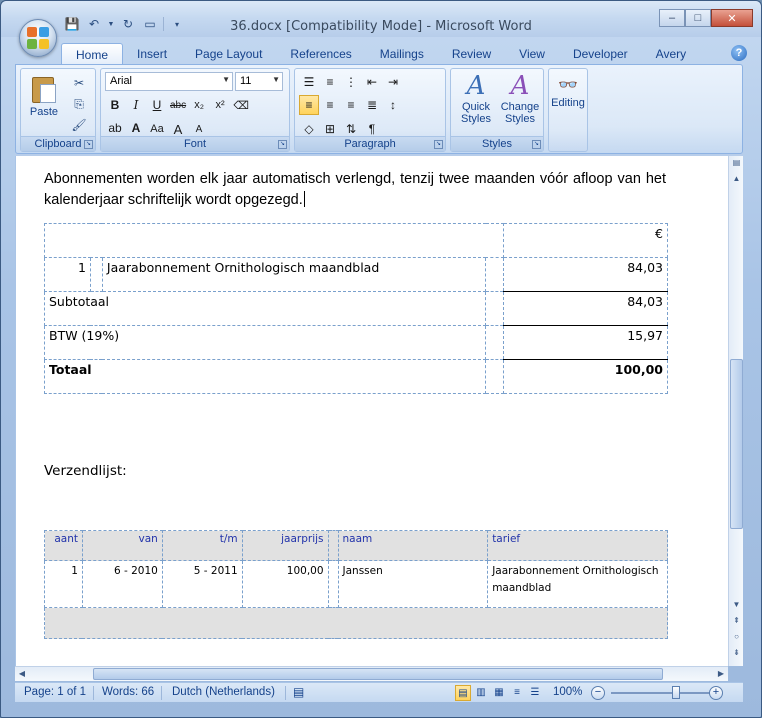 The width and height of the screenshot is (762, 718). I want to click on format-painter-icon: 🖌, so click(79, 125).